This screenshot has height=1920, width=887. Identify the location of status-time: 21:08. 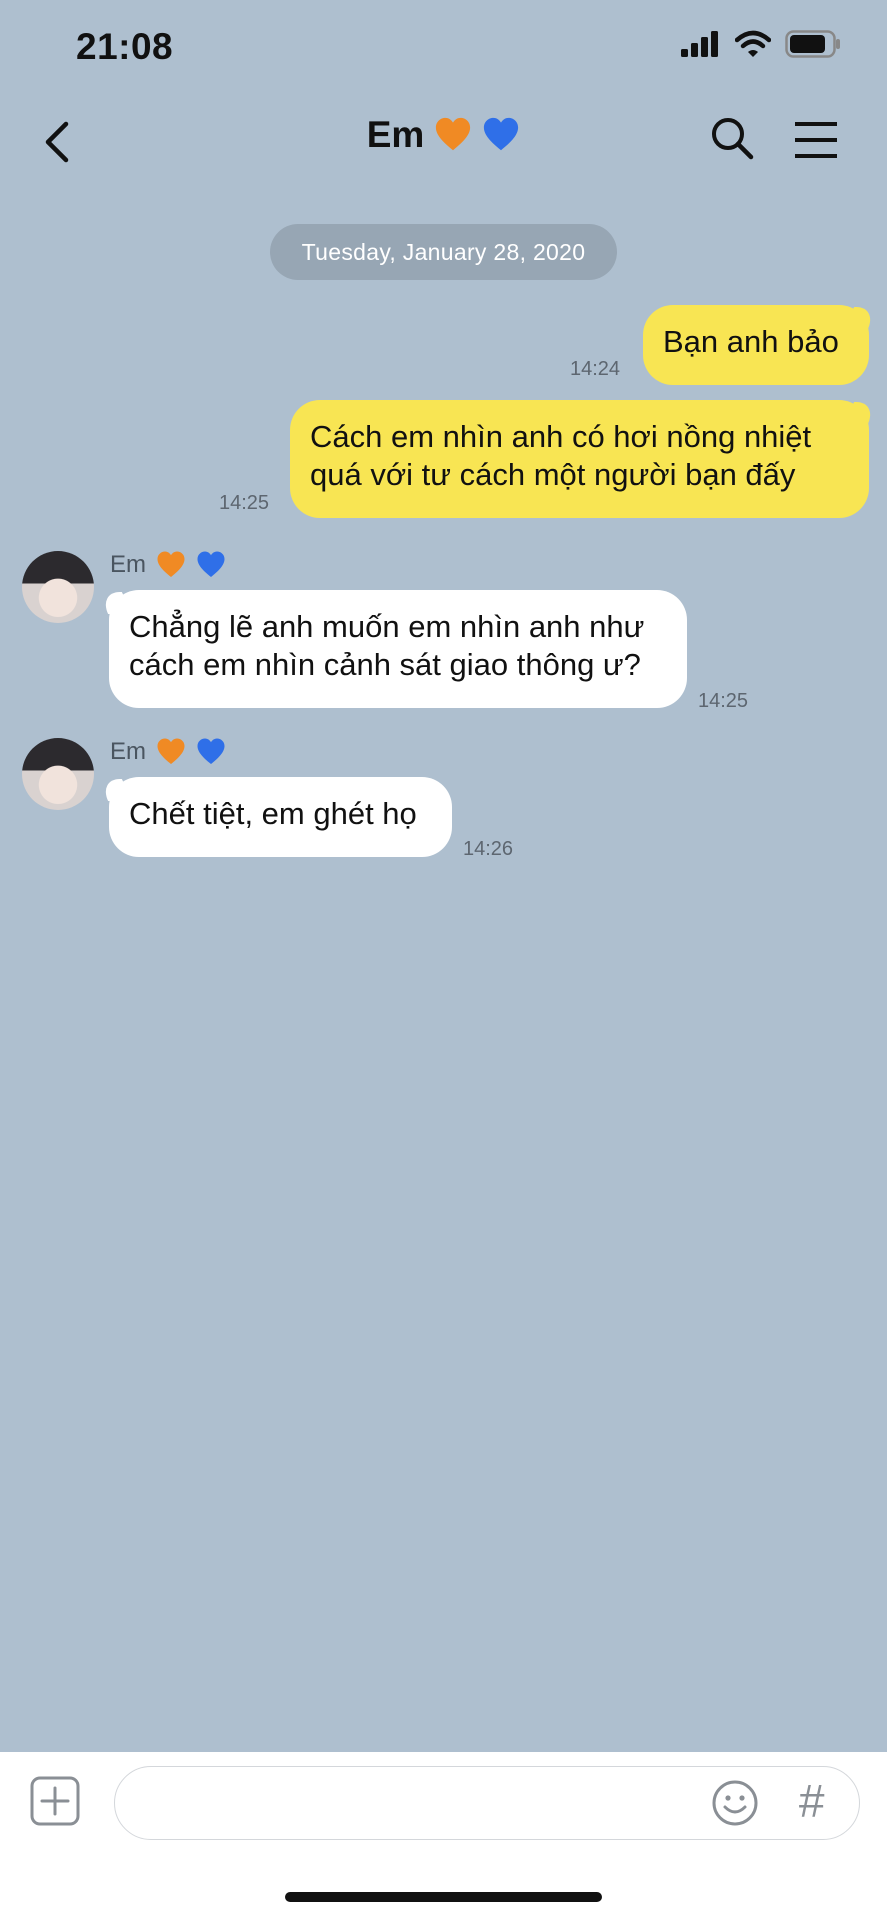
(125, 46).